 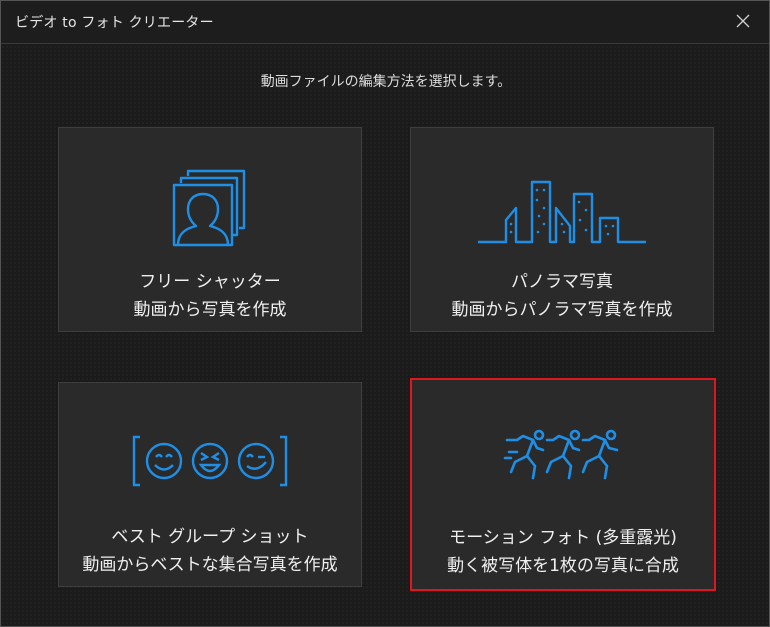 I want to click on best-group-shot-description: 動画からベストな集合写真を作成, so click(x=210, y=565).